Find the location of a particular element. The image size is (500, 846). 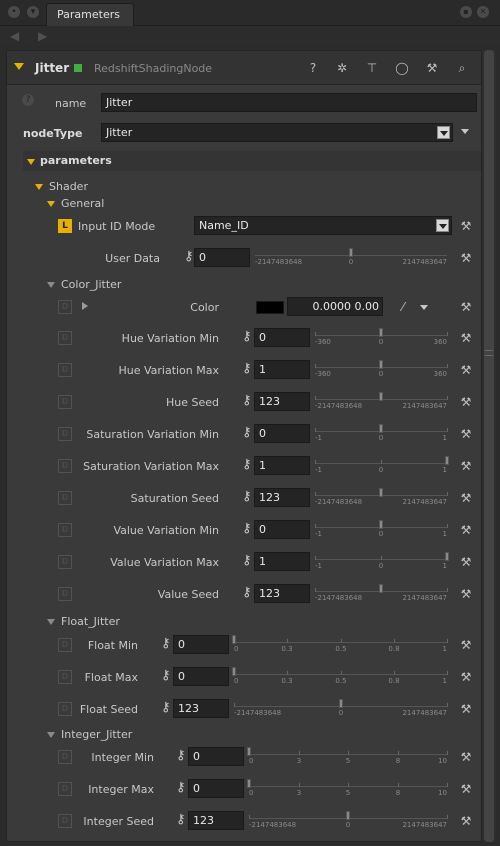

pin-icon: • is located at coordinates (14, 12).